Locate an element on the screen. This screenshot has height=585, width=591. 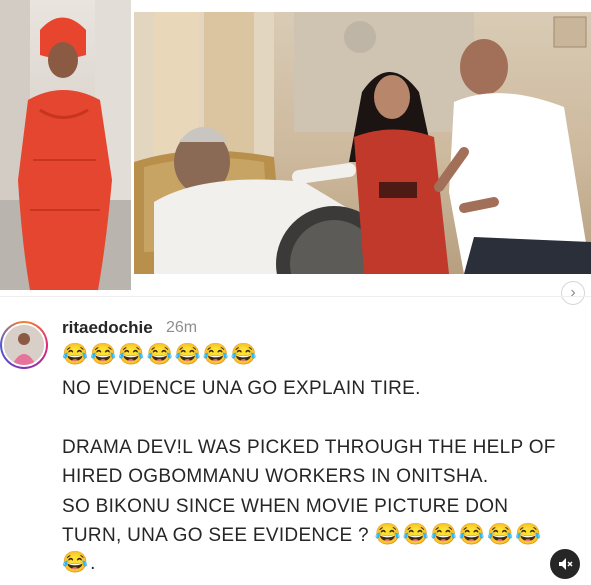
caption-line-5: TURN, UNA GO SEE EVIDENCE ? 😂😂😂😂😂😂 is located at coordinates (302, 535).